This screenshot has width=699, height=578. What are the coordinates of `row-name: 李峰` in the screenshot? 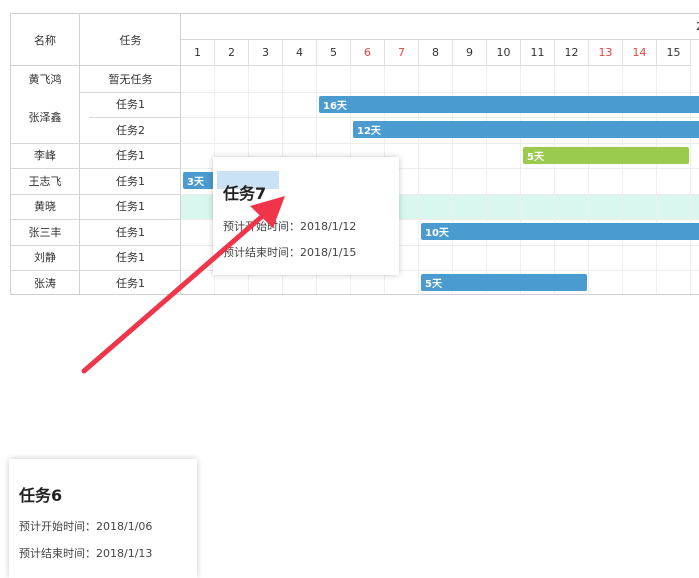 It's located at (45, 155).